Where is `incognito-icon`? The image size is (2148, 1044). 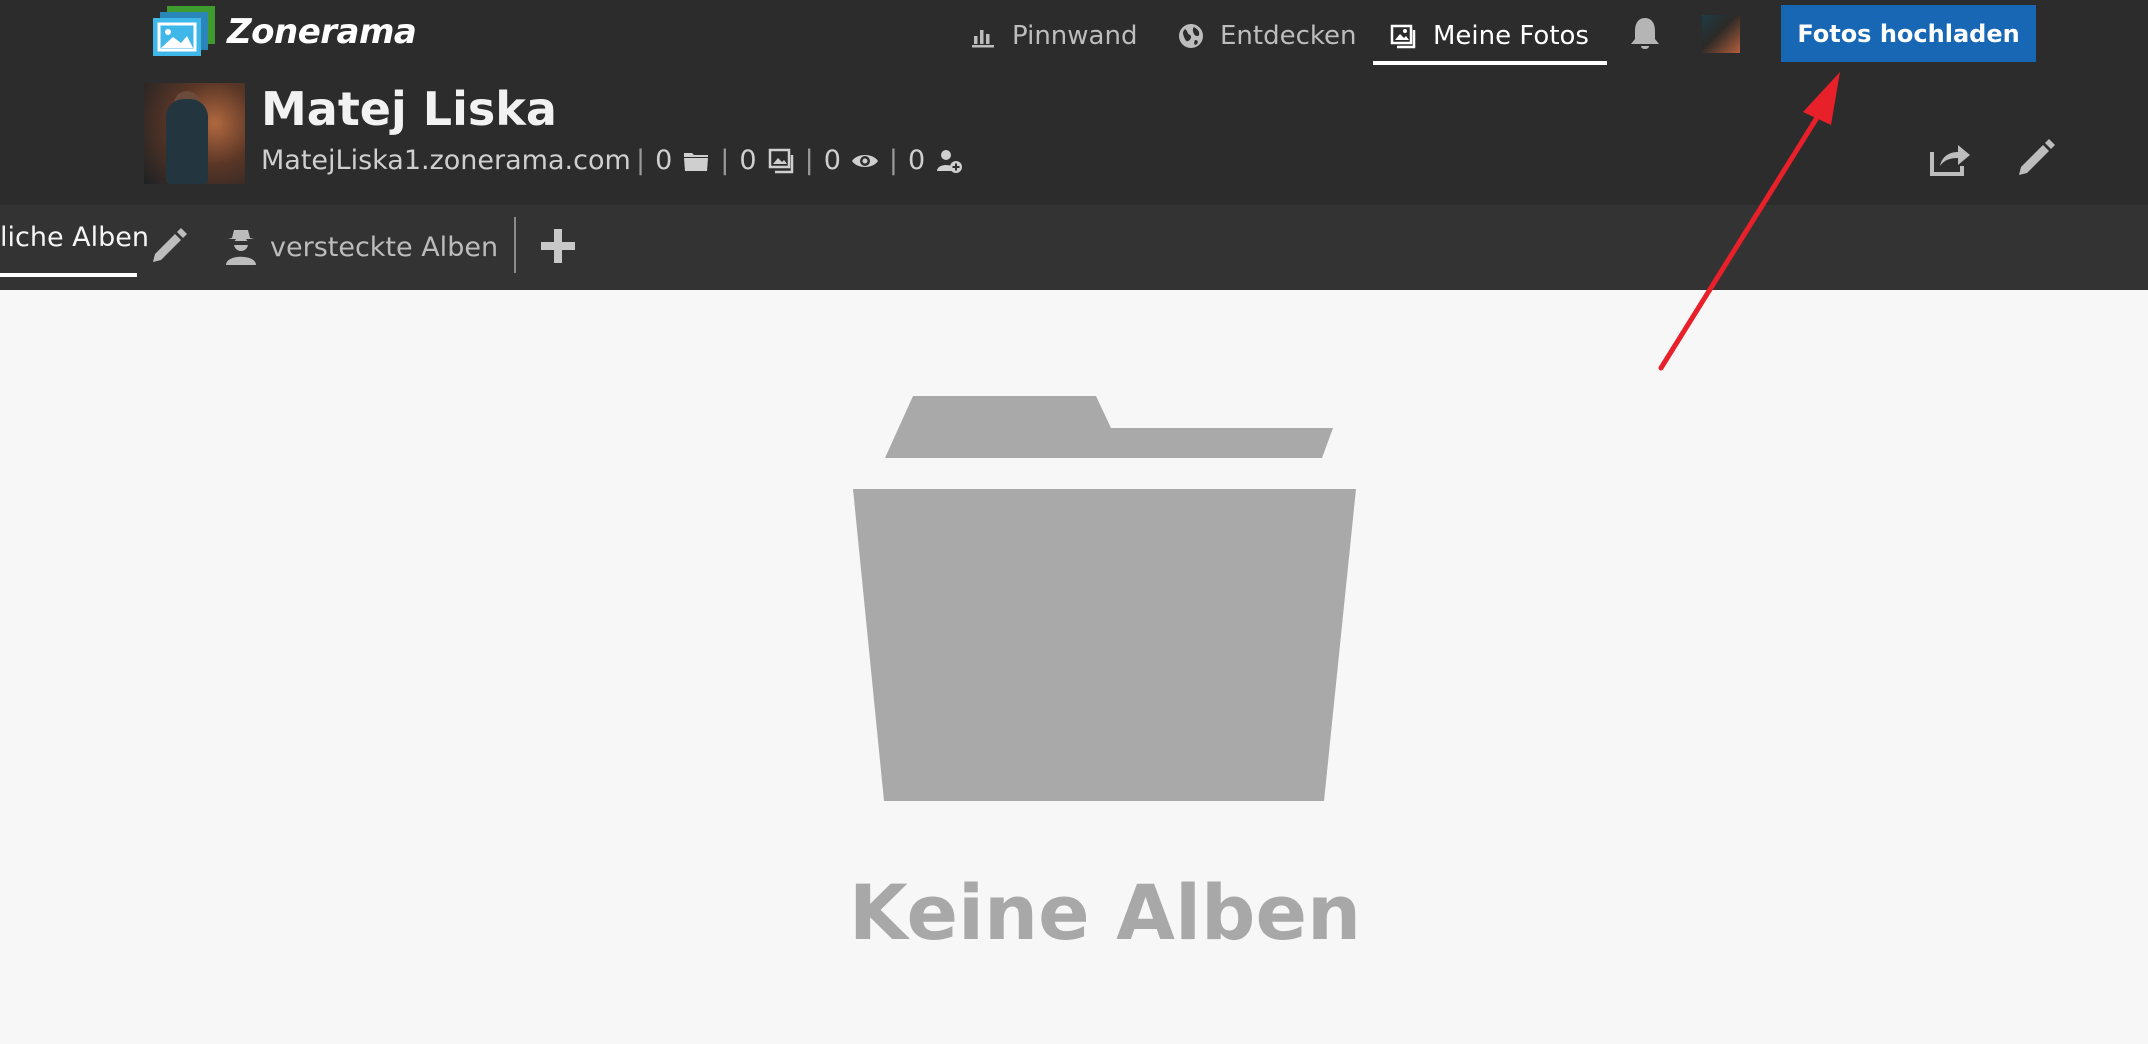 incognito-icon is located at coordinates (241, 247).